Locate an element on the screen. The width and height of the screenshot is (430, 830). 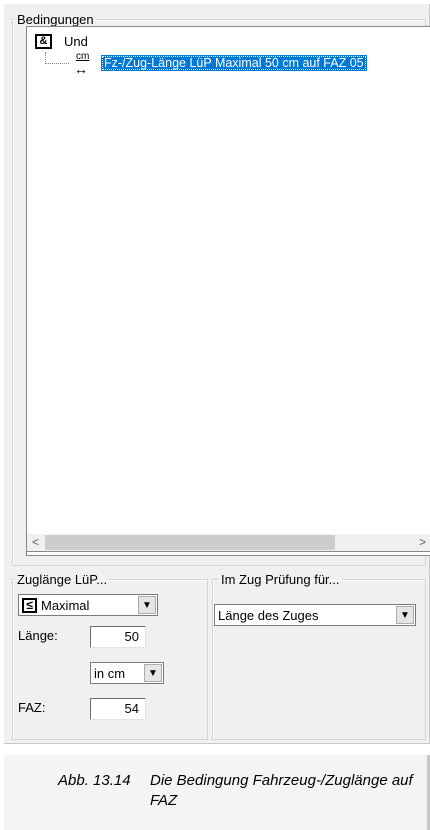
mode-select: ≤ Maximal ▼ is located at coordinates (88, 605).